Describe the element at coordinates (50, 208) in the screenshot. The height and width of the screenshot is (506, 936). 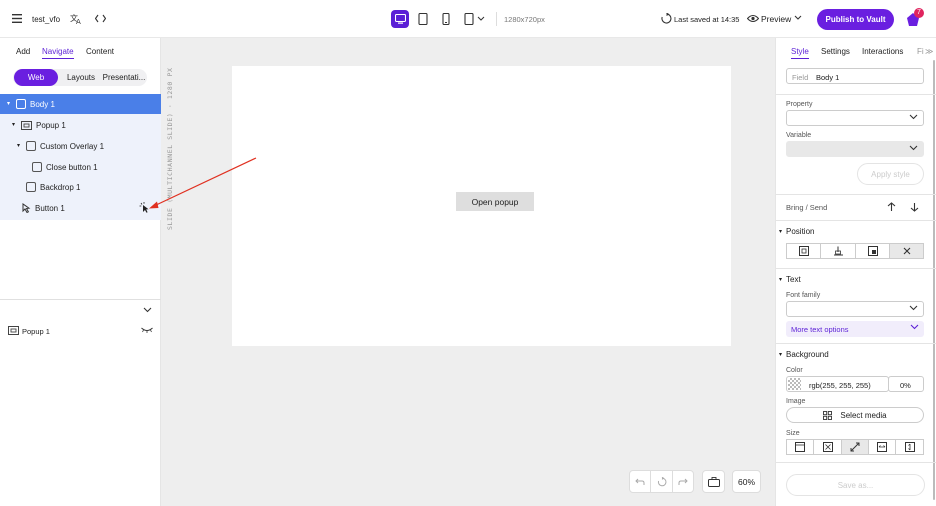
I see `tree-item-label: Button 1` at that location.